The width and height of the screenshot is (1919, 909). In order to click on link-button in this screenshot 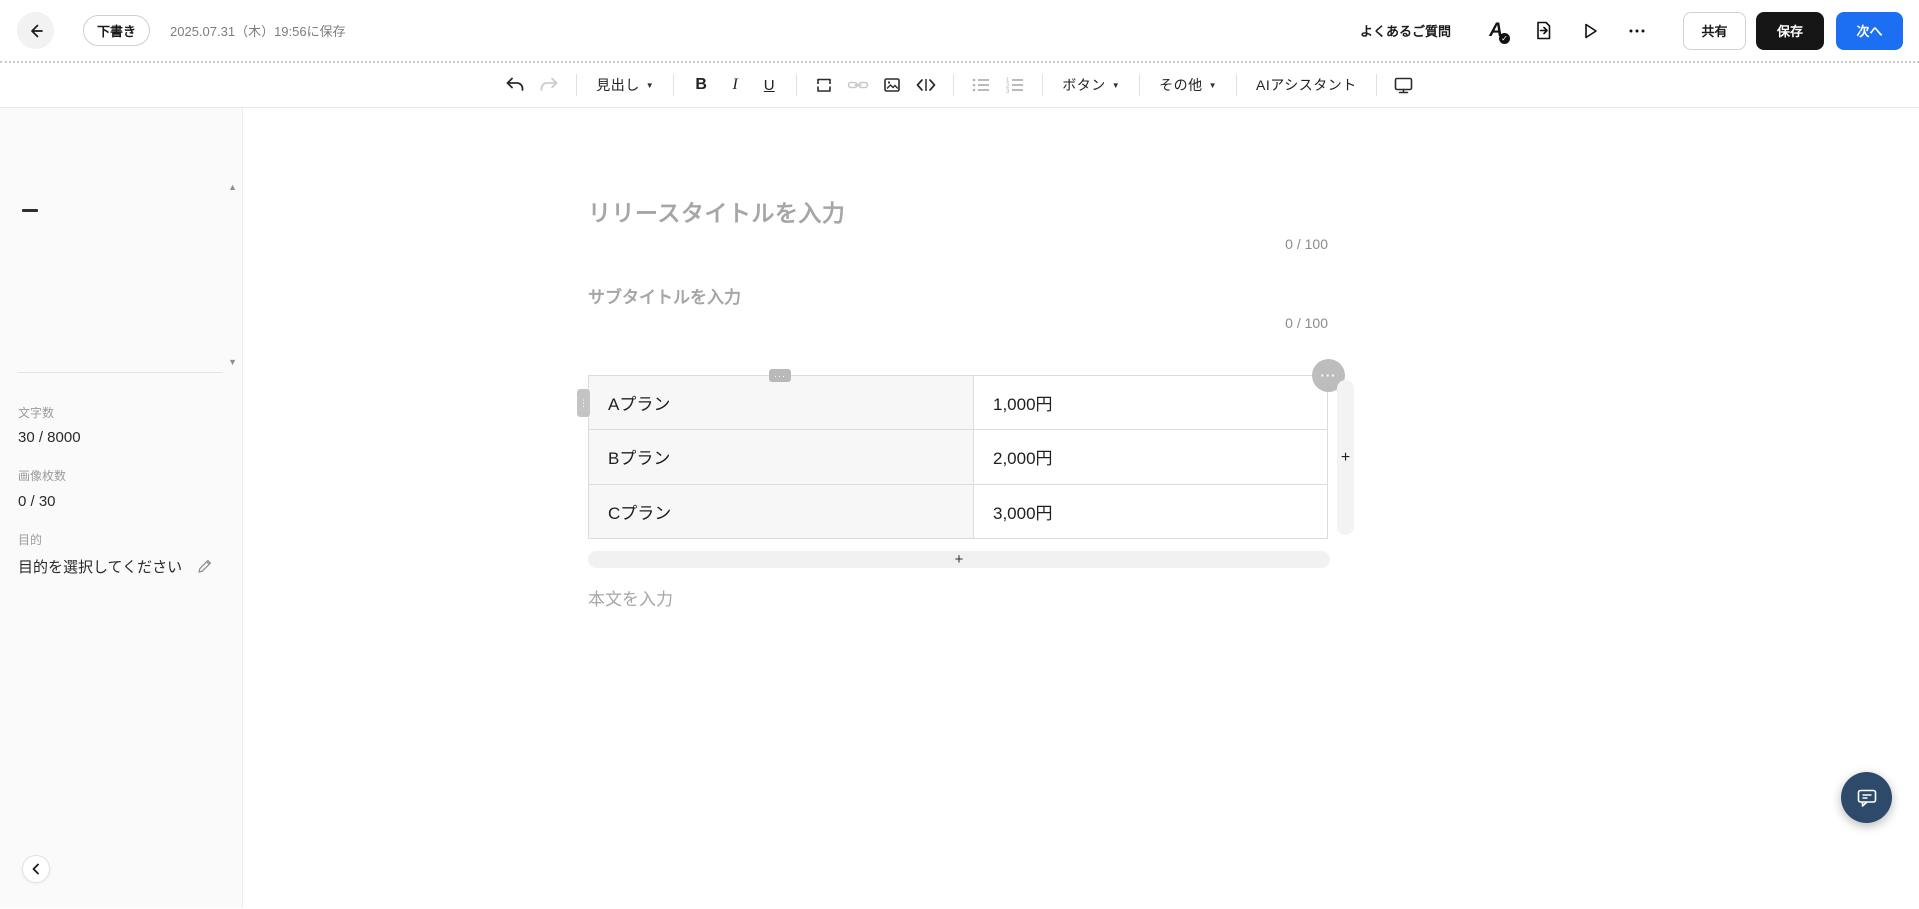, I will do `click(858, 85)`.